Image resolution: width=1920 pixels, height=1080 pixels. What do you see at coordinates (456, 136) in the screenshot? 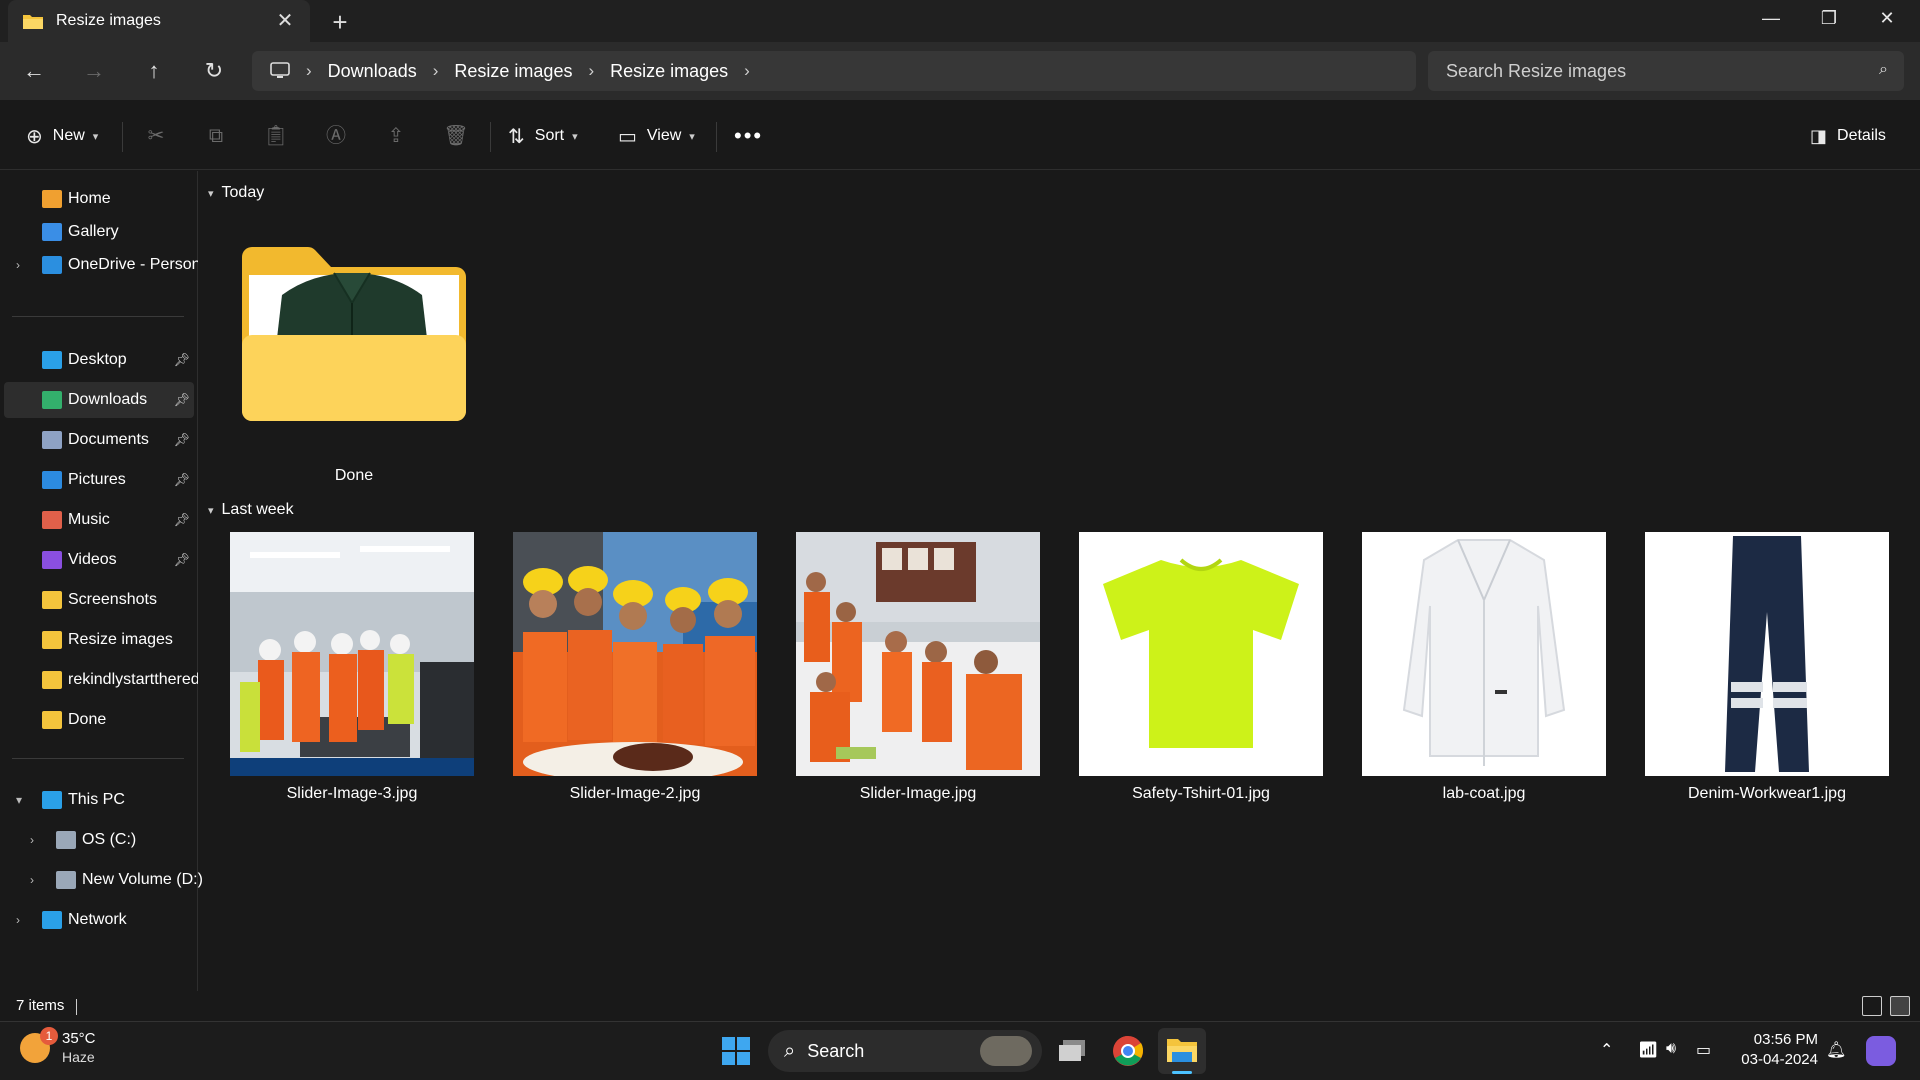
I see `delete-icon: 🗑︎` at bounding box center [456, 136].